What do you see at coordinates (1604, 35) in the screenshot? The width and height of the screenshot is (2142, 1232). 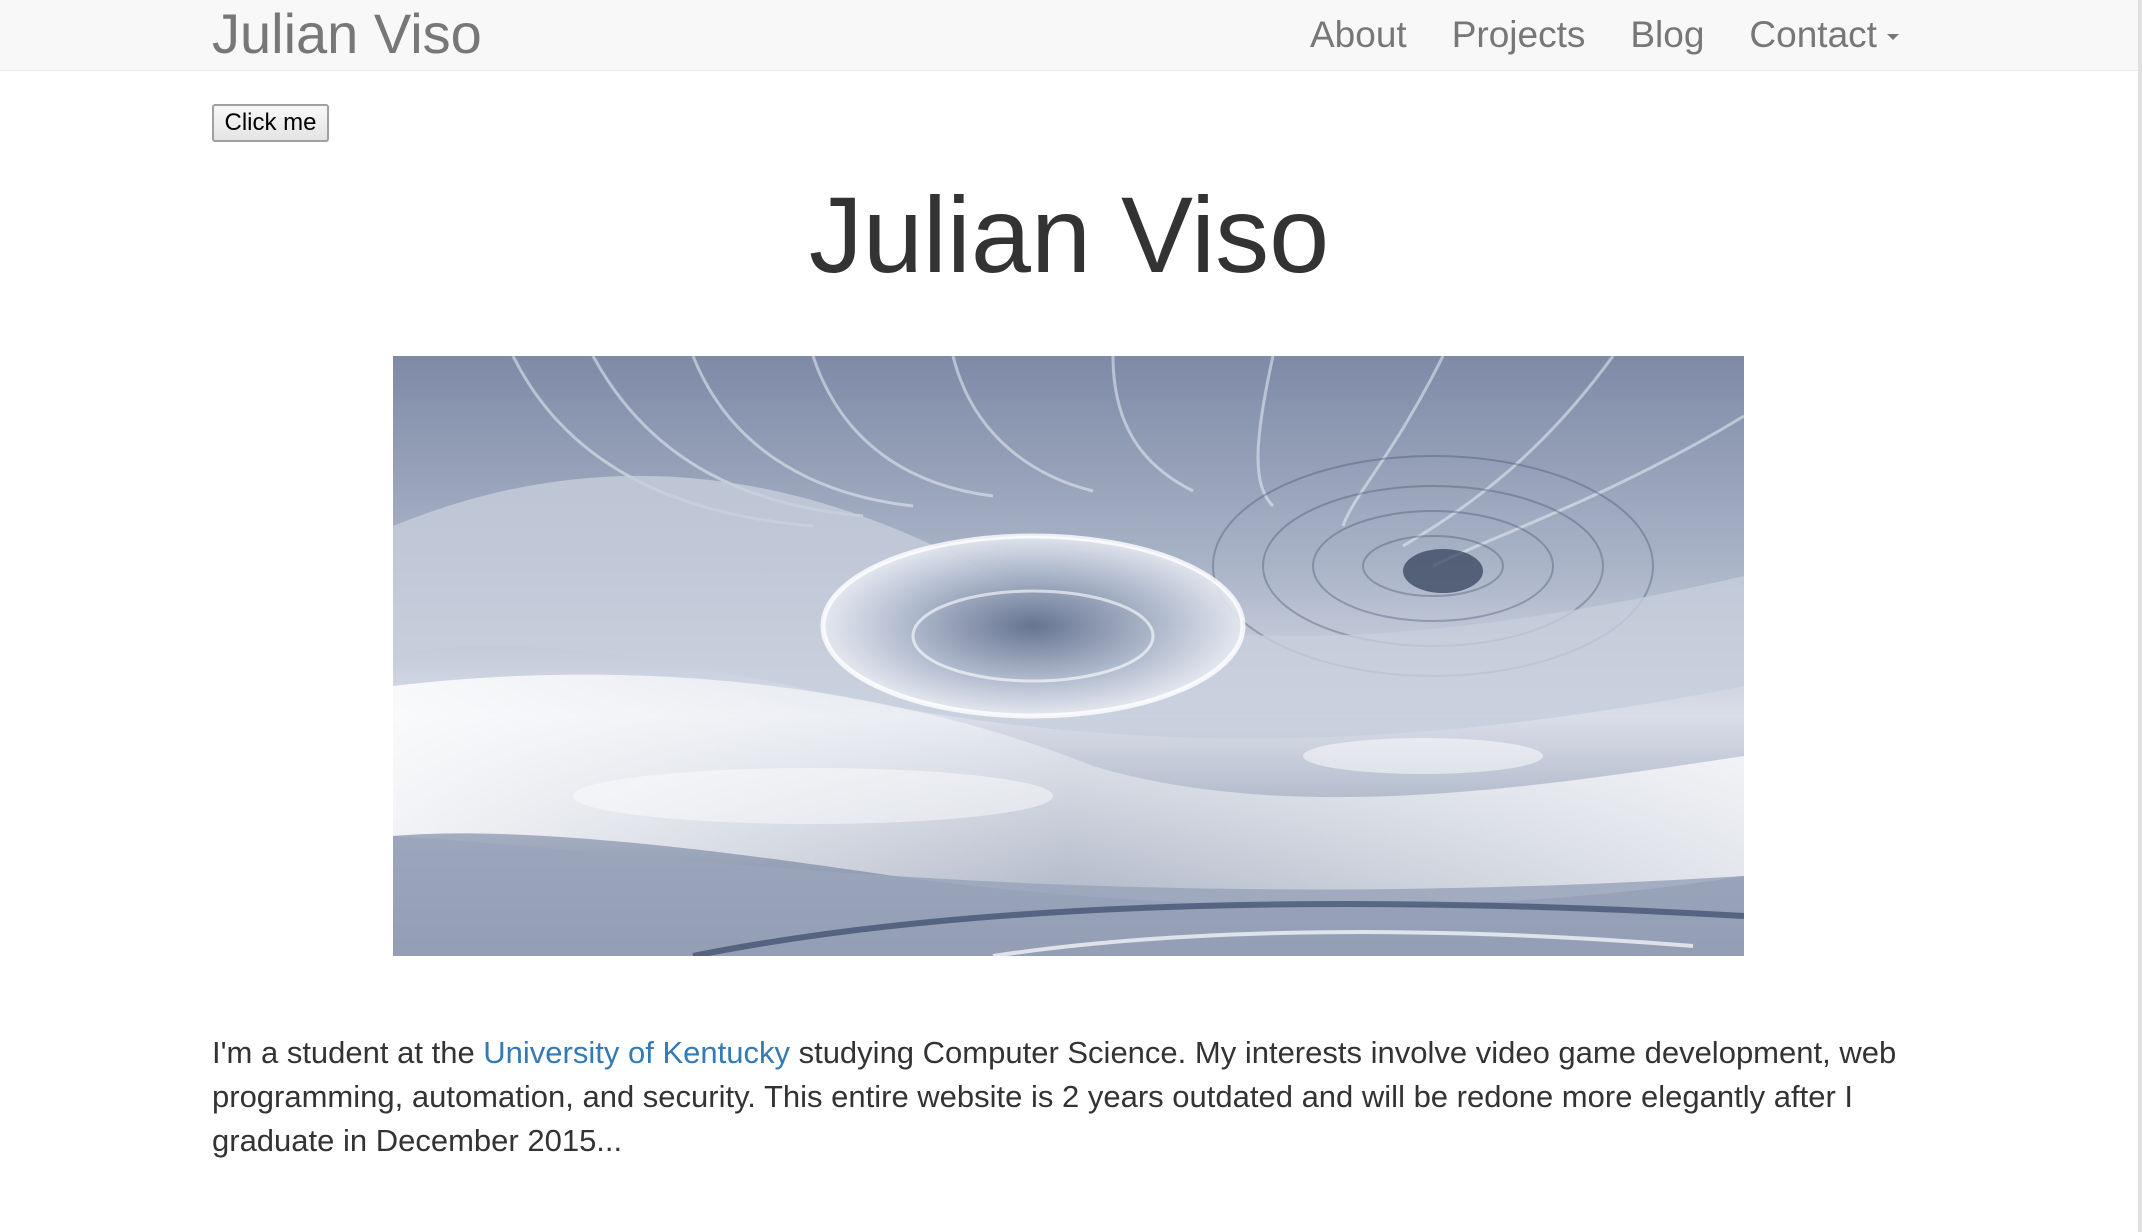 I see `nav-links: About Projects Blog Contact` at bounding box center [1604, 35].